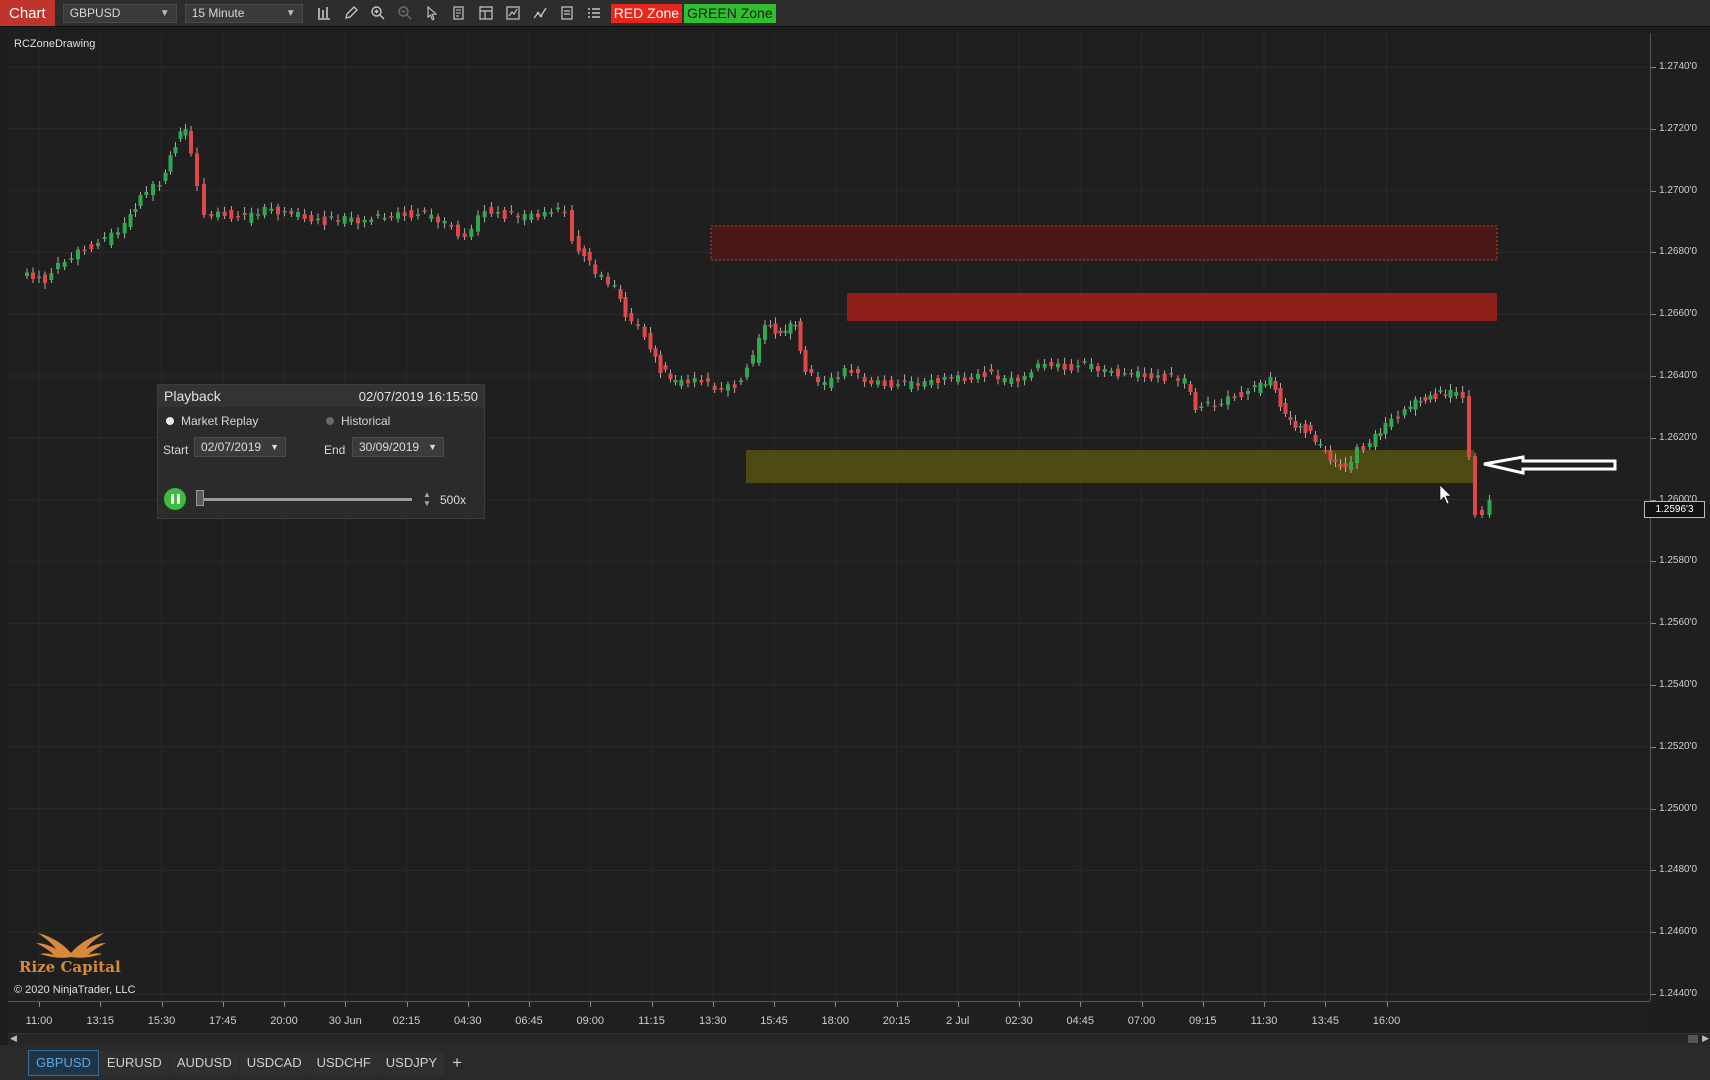 This screenshot has height=1080, width=1710. Describe the element at coordinates (1693, 1039) in the screenshot. I see `scroll-thumb` at that location.